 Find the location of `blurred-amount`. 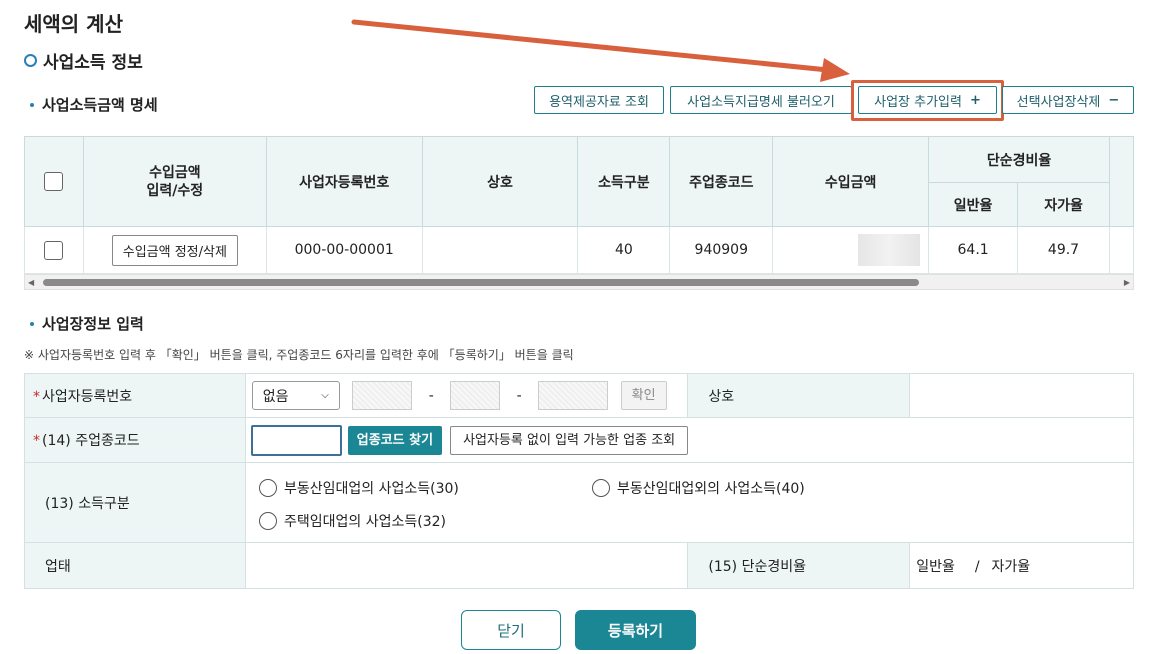

blurred-amount is located at coordinates (889, 250).